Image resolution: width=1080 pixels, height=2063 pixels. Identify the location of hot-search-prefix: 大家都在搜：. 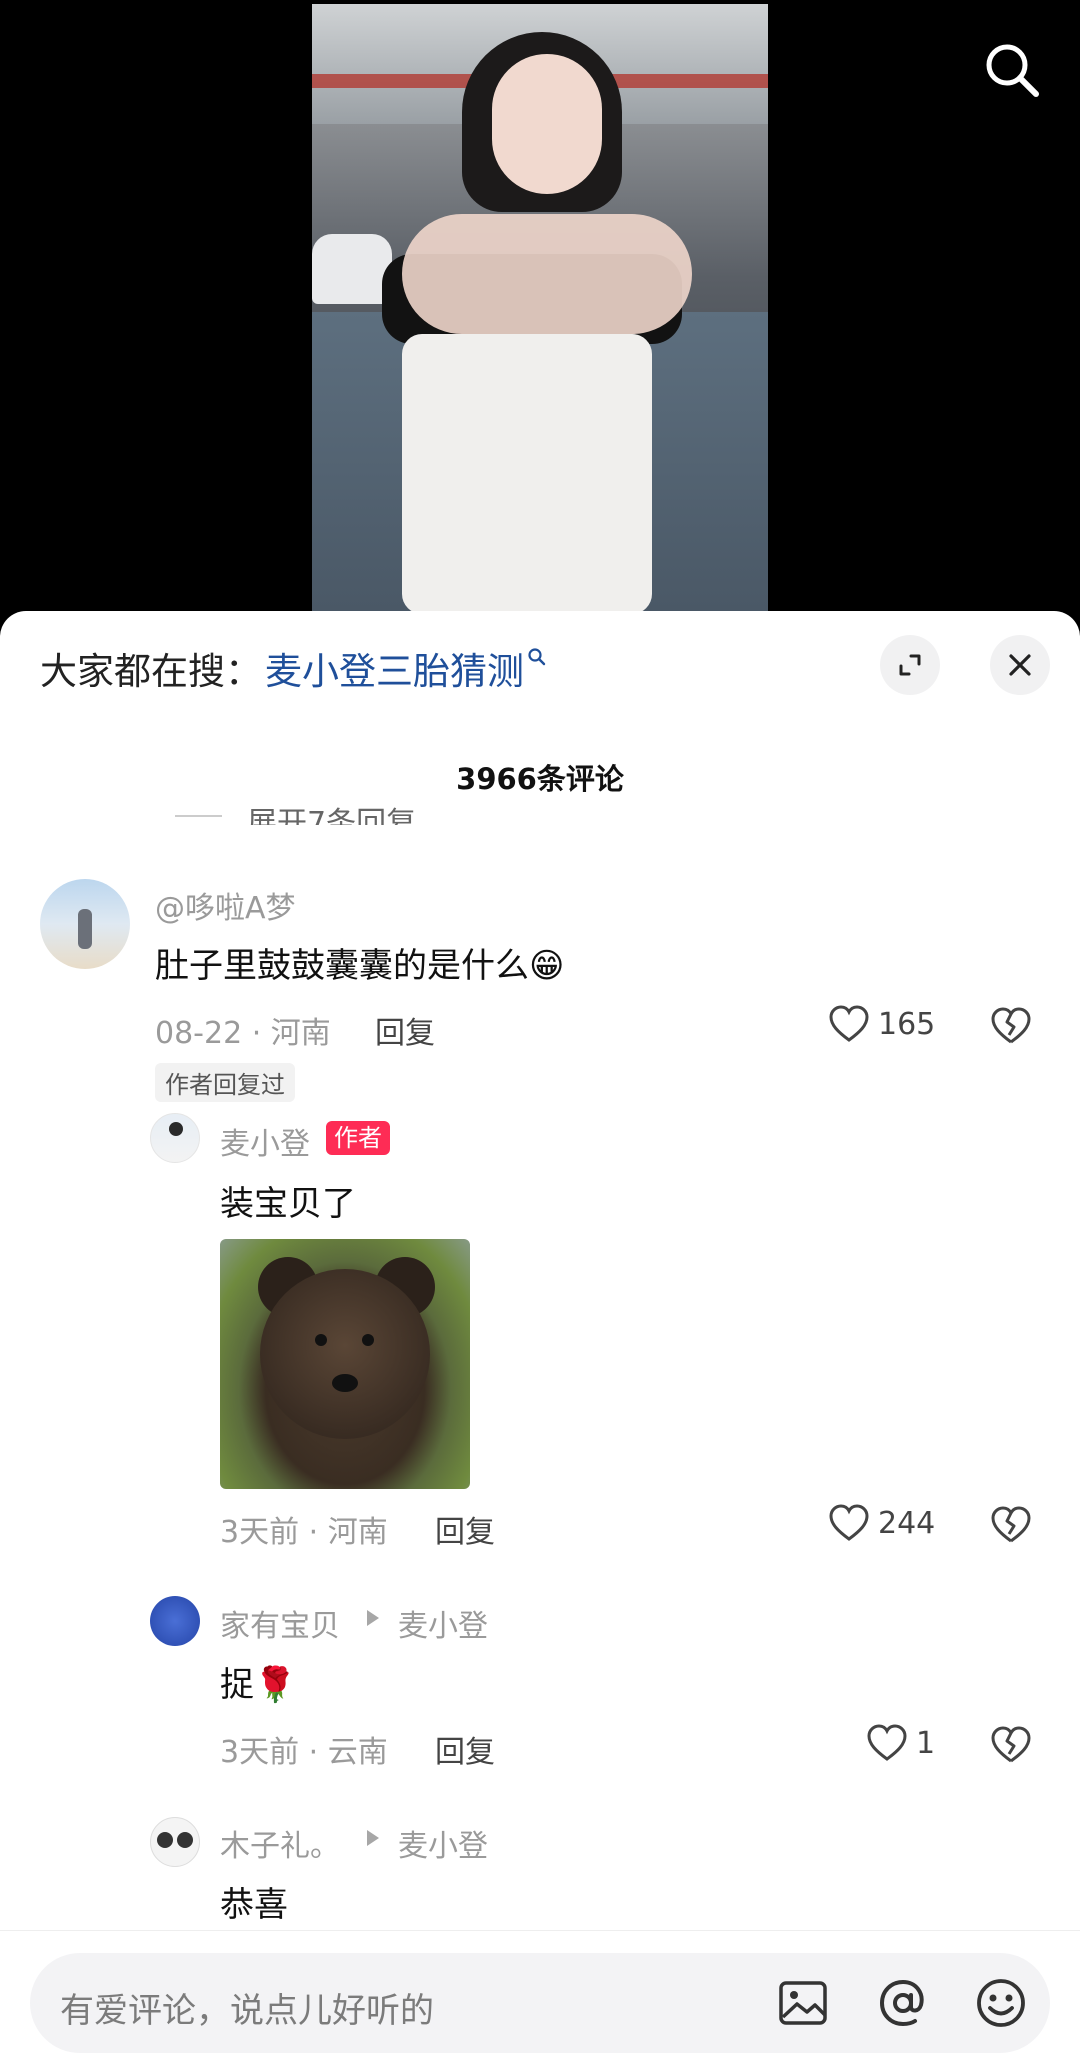
(151, 671).